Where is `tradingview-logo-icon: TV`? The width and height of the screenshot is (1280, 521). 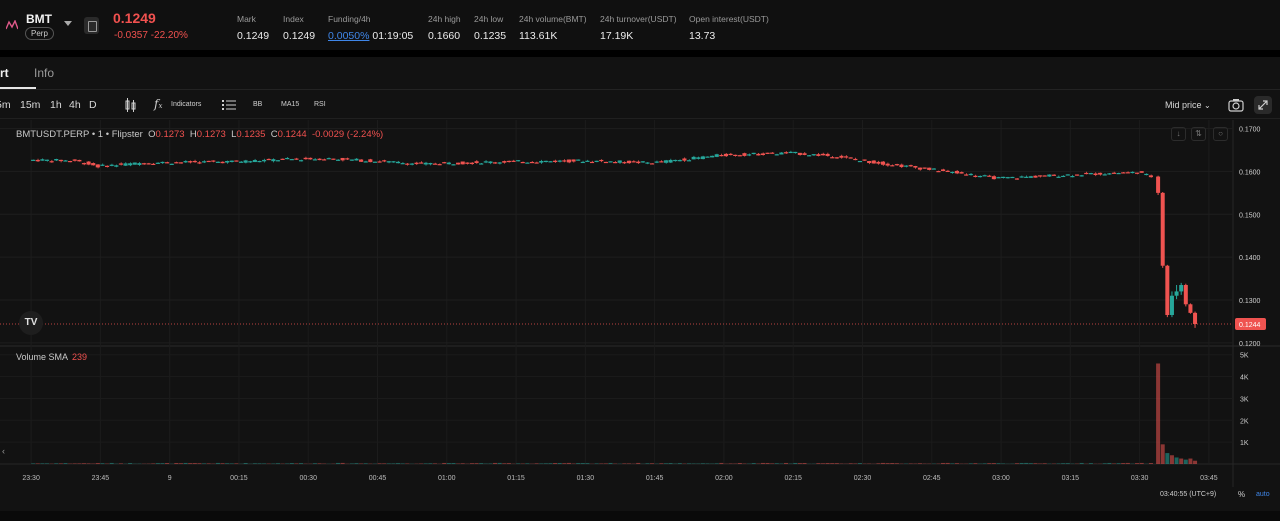 tradingview-logo-icon: TV is located at coordinates (31, 323).